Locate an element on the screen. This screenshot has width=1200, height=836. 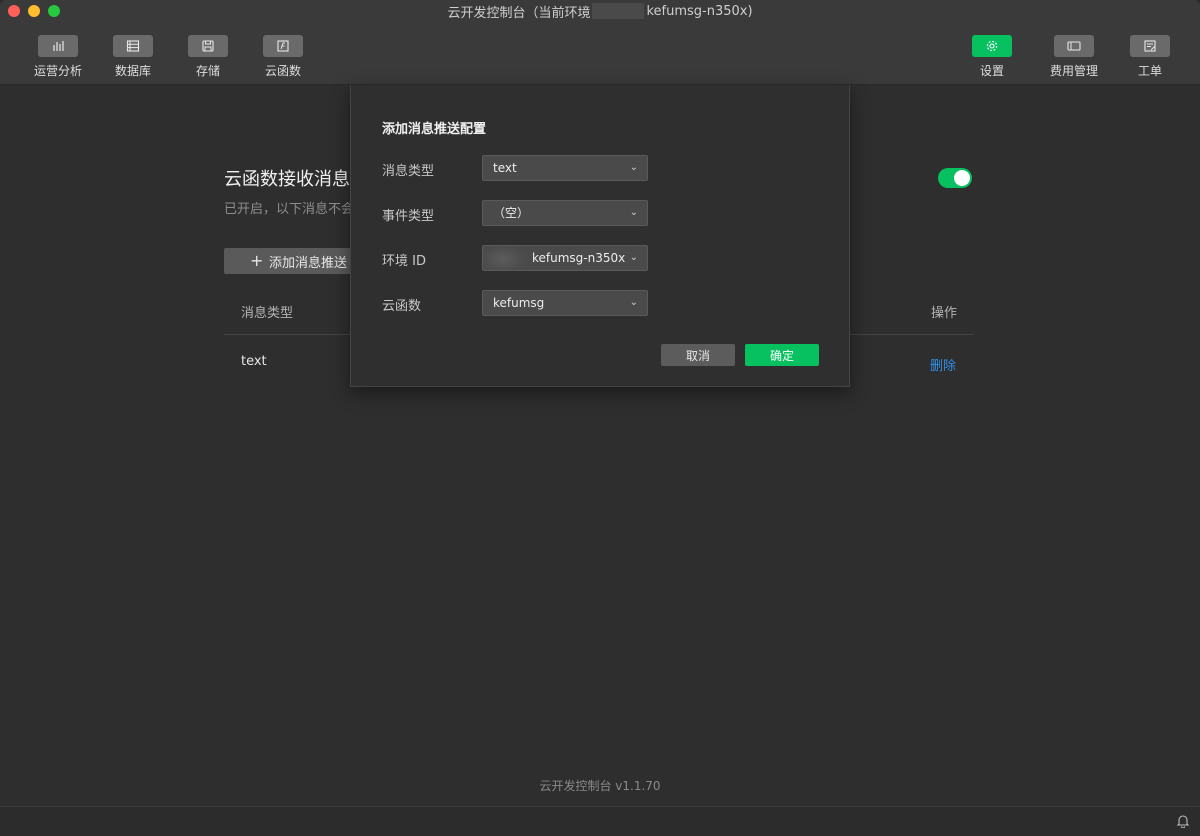
window-controls is located at coordinates (34, 11).